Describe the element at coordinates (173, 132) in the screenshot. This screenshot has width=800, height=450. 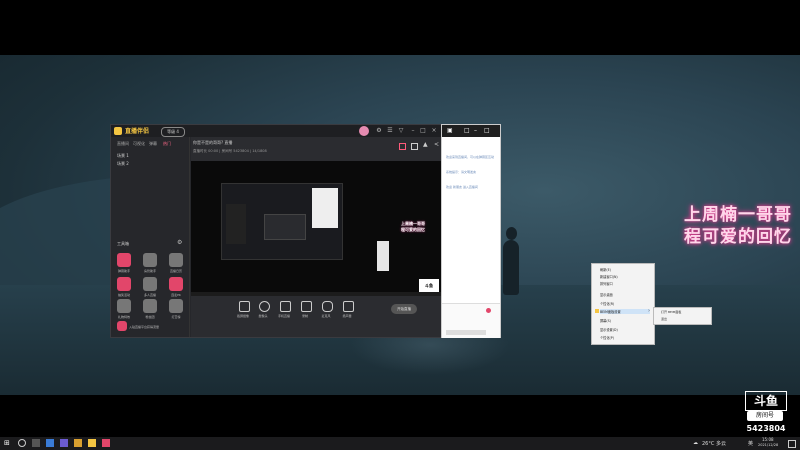
I see `level-badge: 等级 4` at that location.